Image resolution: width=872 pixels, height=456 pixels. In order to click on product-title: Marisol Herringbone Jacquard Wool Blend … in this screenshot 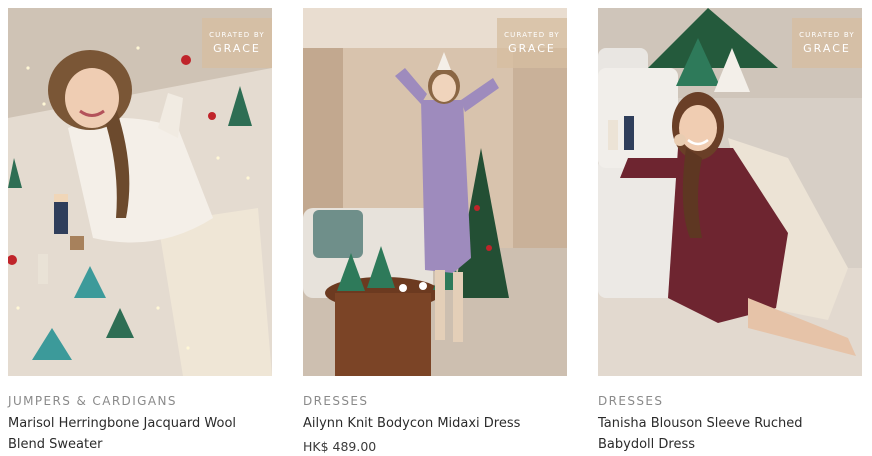, I will do `click(140, 434)`.